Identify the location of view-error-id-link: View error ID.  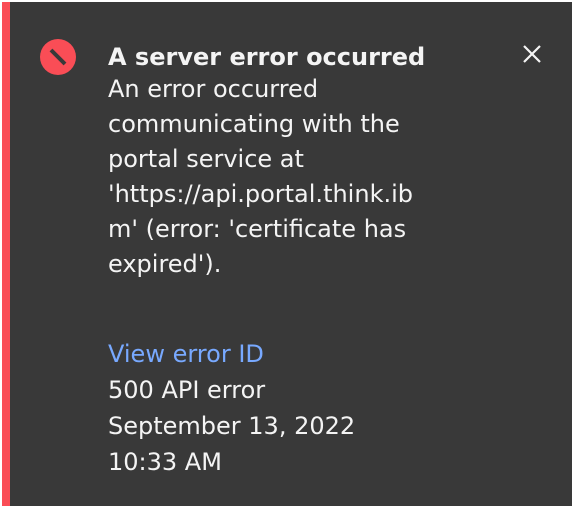
(288, 354).